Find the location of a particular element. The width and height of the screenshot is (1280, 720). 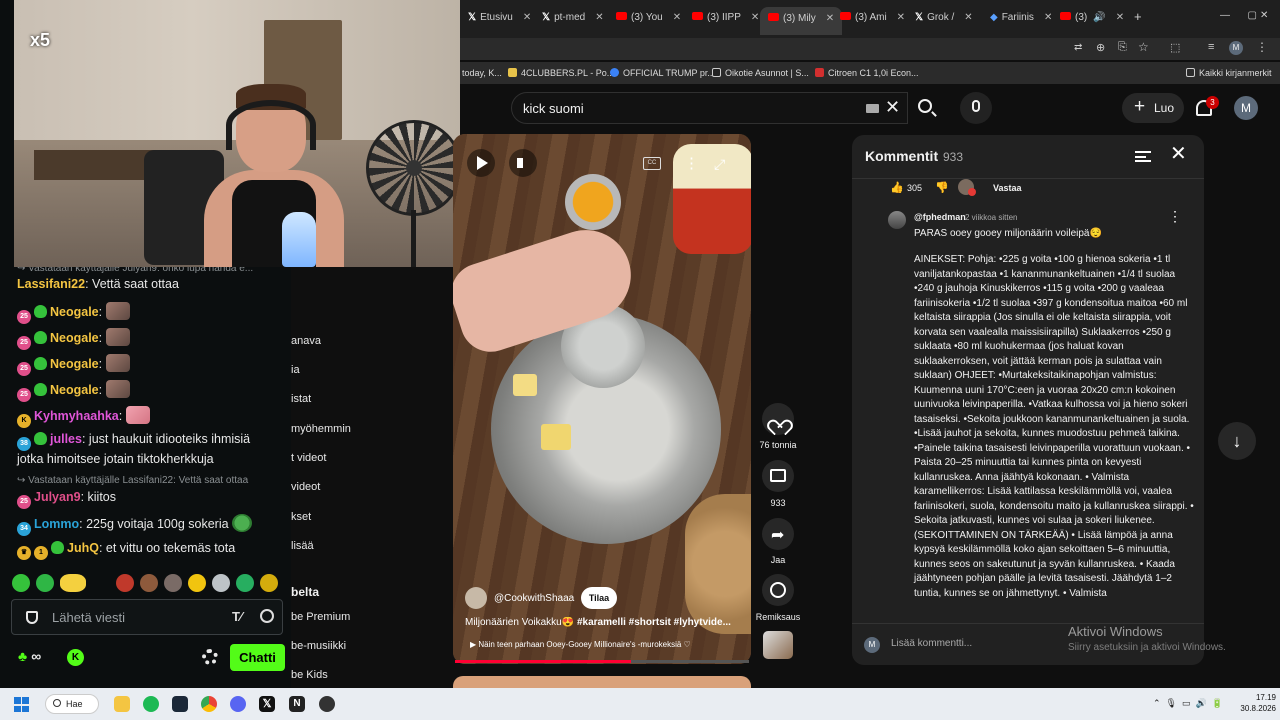

all-bookmarks: Kaikki kirjanmerkit is located at coordinates (1229, 73).